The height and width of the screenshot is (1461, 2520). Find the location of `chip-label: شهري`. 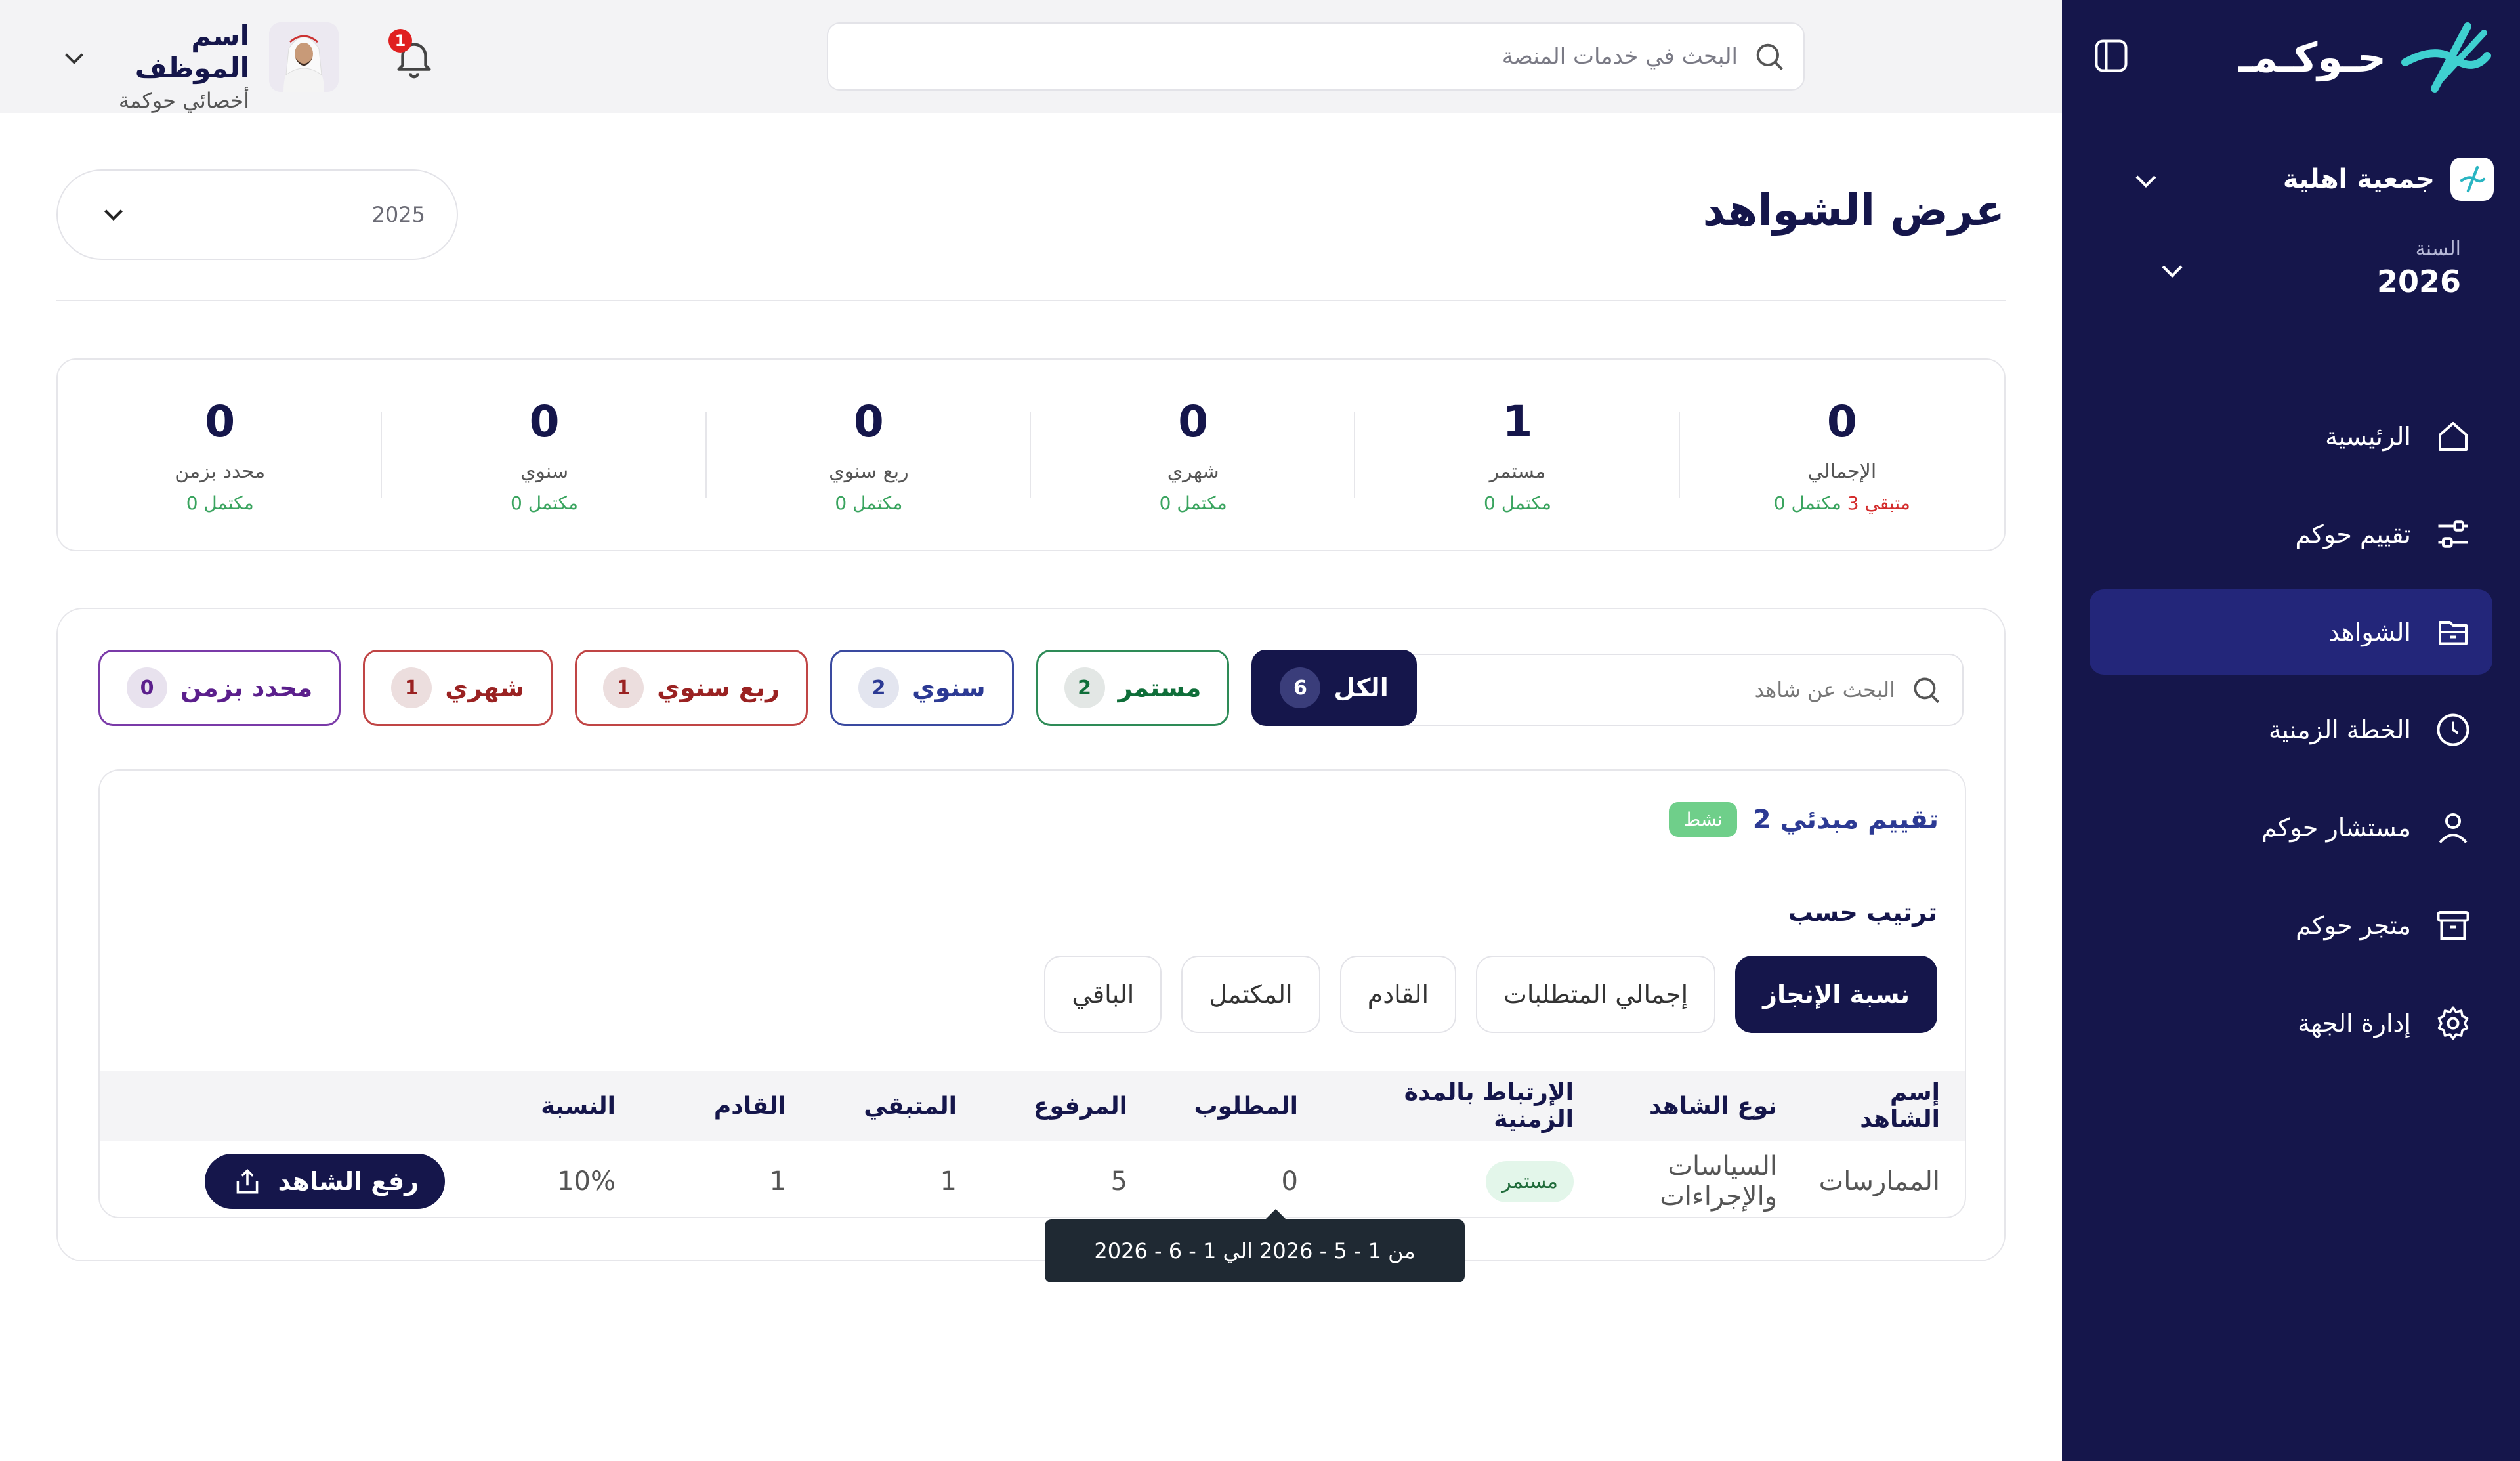

chip-label: شهري is located at coordinates (485, 687).